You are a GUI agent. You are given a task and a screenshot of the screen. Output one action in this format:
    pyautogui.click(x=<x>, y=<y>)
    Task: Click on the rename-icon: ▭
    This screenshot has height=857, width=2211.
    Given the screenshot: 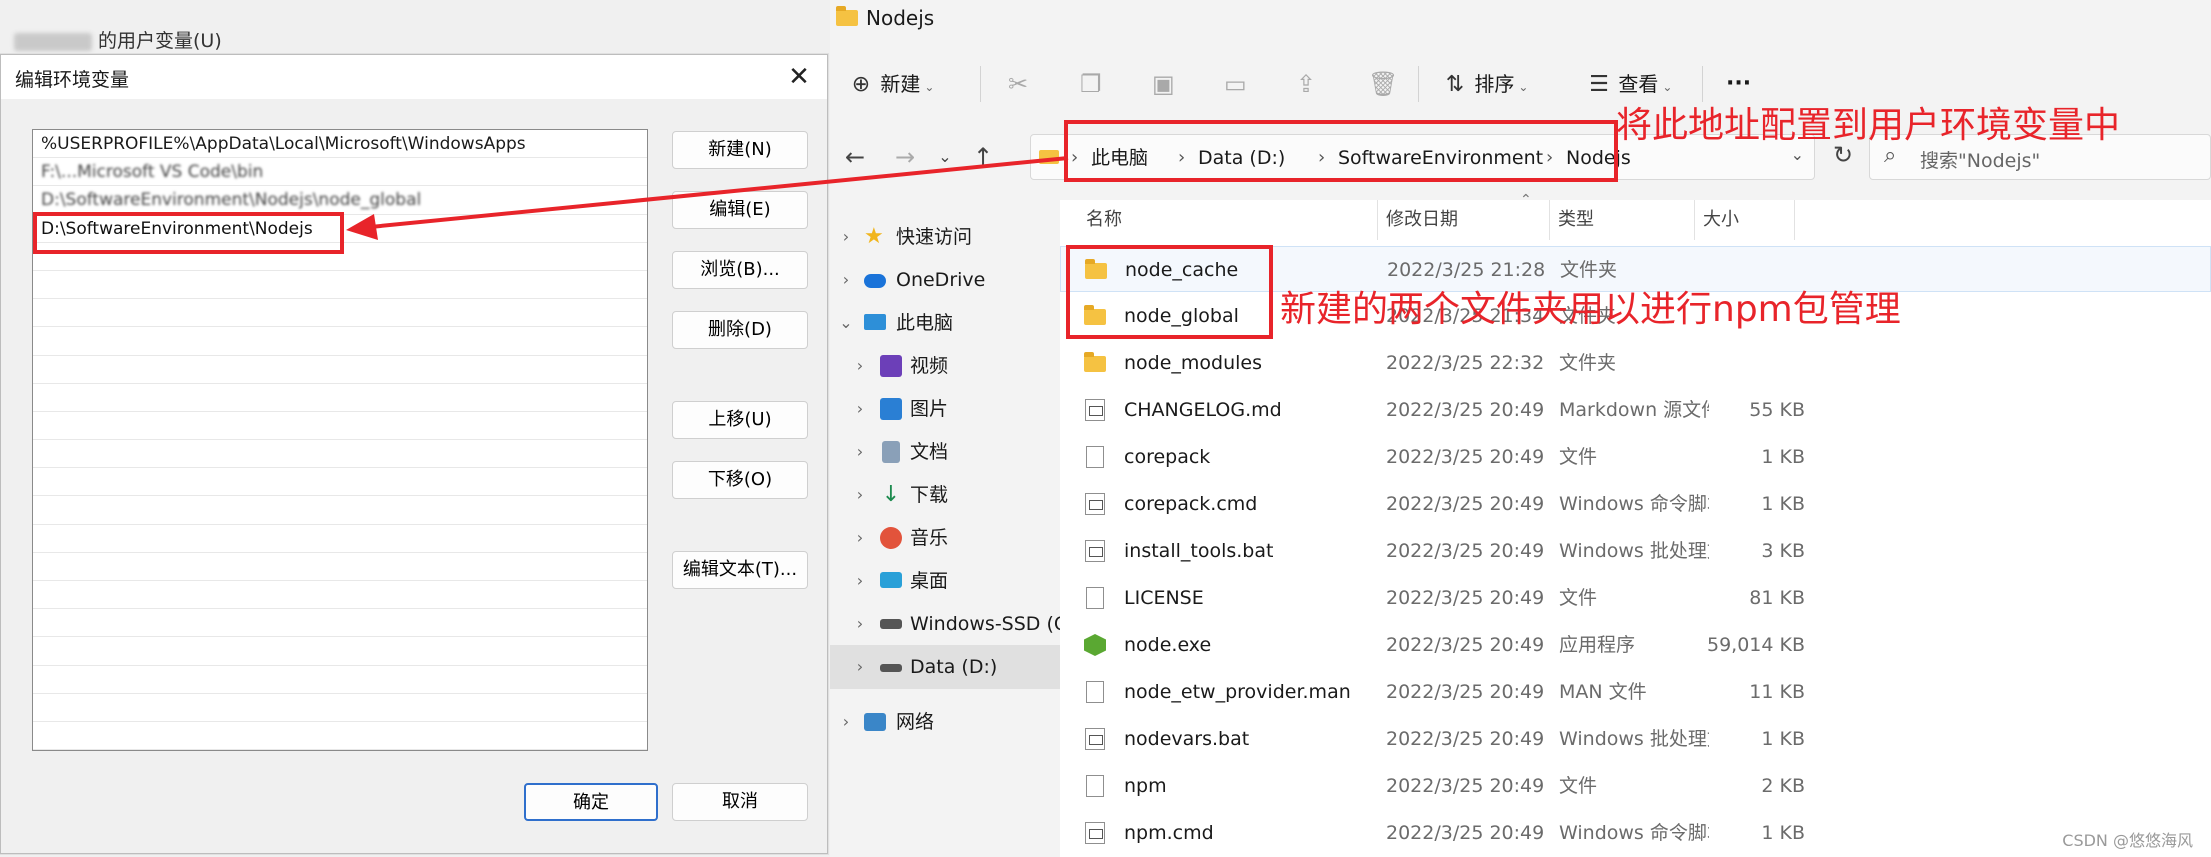 What is the action you would take?
    pyautogui.click(x=1235, y=84)
    